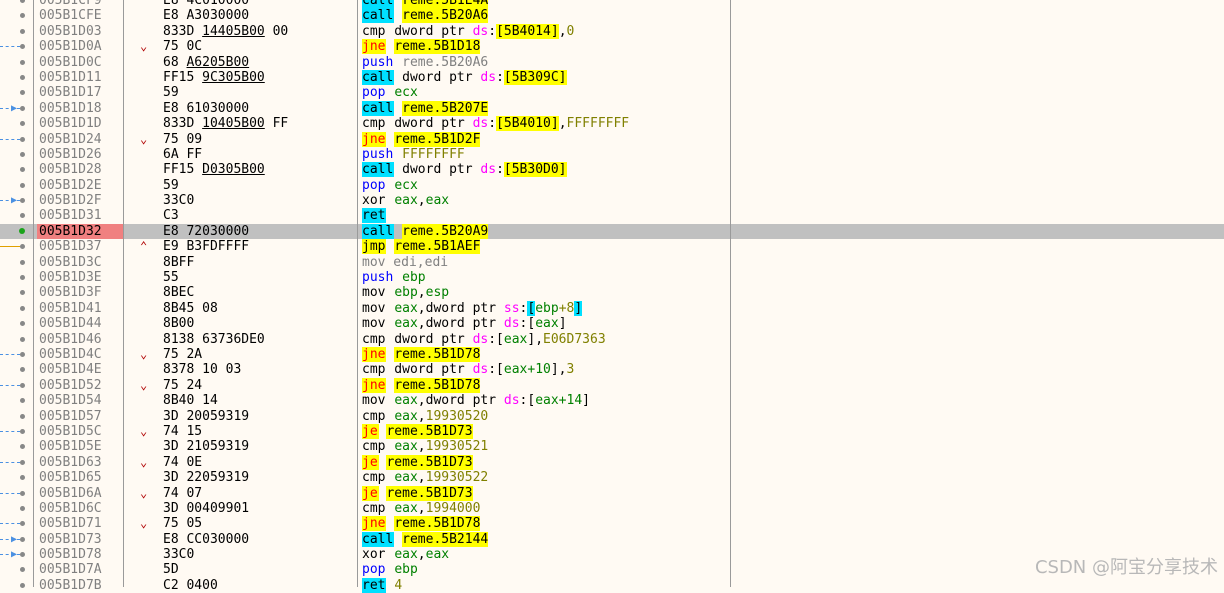 The image size is (1224, 593). What do you see at coordinates (80, 493) in the screenshot?
I see `row-address: 005B1D6A` at bounding box center [80, 493].